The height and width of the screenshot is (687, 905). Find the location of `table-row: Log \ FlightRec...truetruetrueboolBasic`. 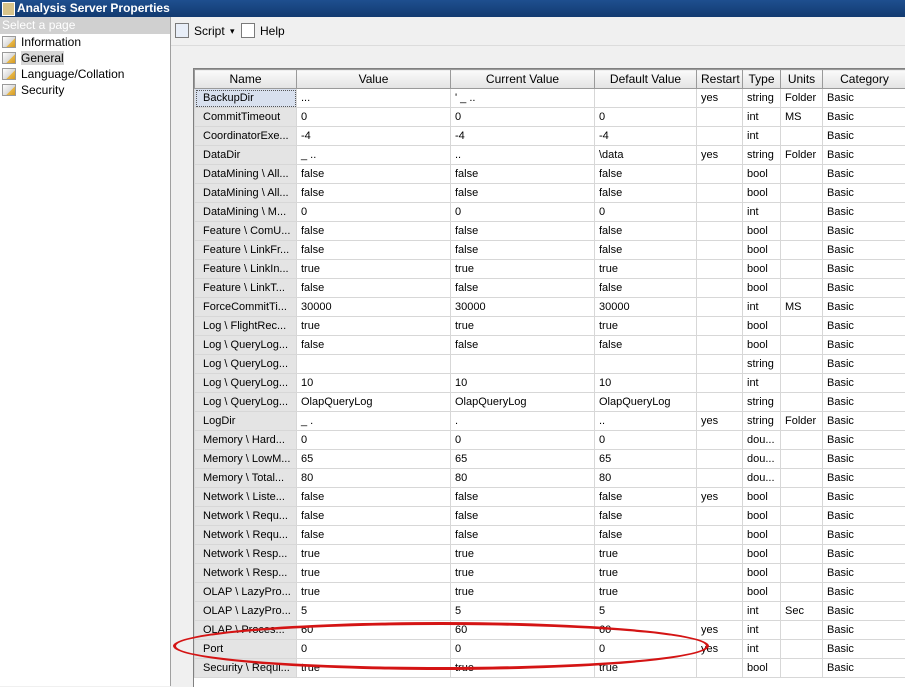

table-row: Log \ FlightRec...truetruetrueboolBasic is located at coordinates (550, 326).